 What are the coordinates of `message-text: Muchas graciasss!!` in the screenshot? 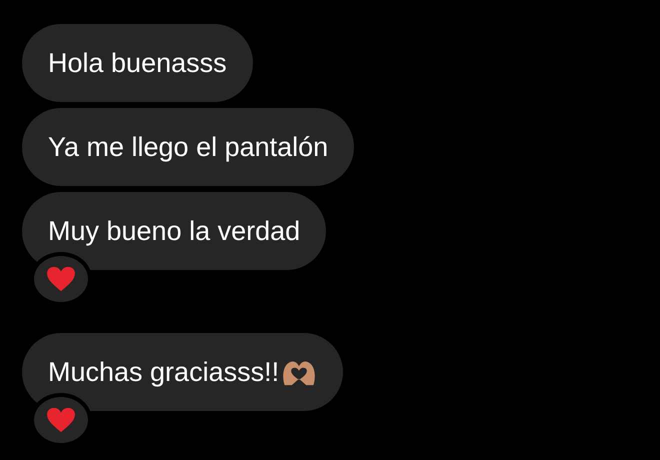 It's located at (164, 372).